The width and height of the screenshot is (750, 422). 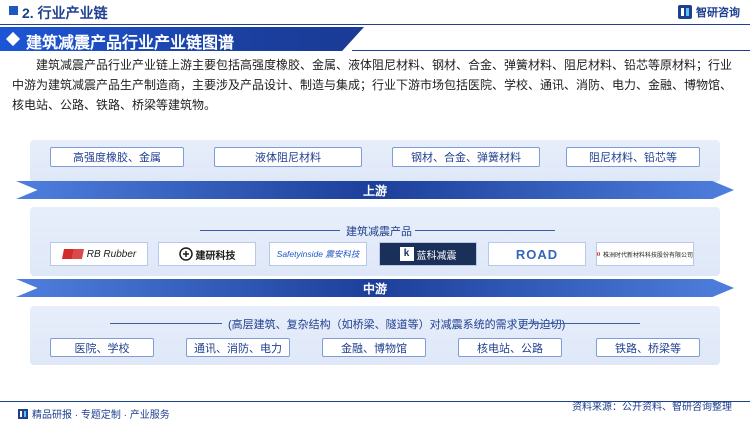 I want to click on times-new-material-logo-icon, so click(x=598, y=254).